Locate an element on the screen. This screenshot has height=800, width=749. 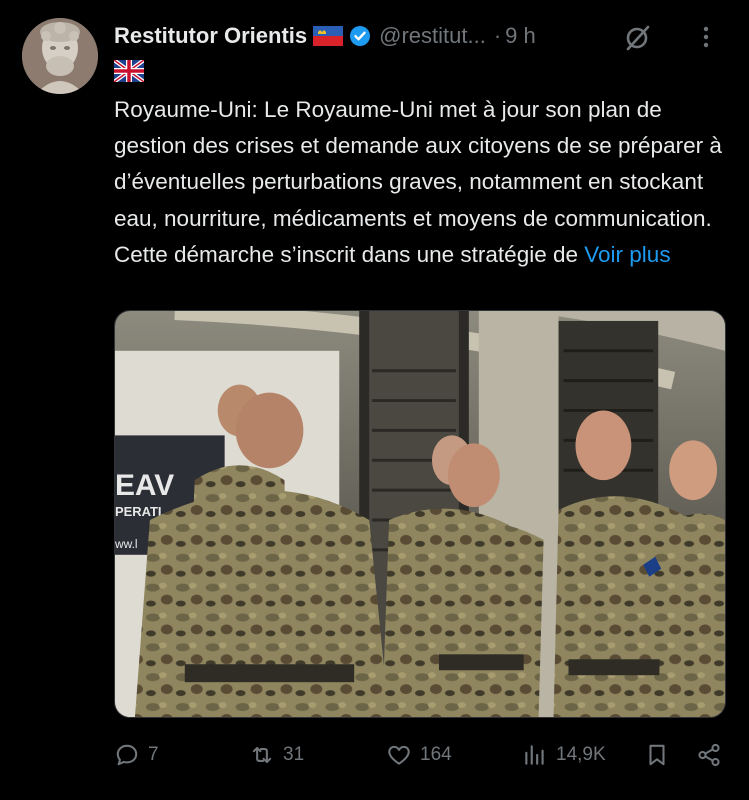
show-more-link: Voir plus is located at coordinates (627, 254).